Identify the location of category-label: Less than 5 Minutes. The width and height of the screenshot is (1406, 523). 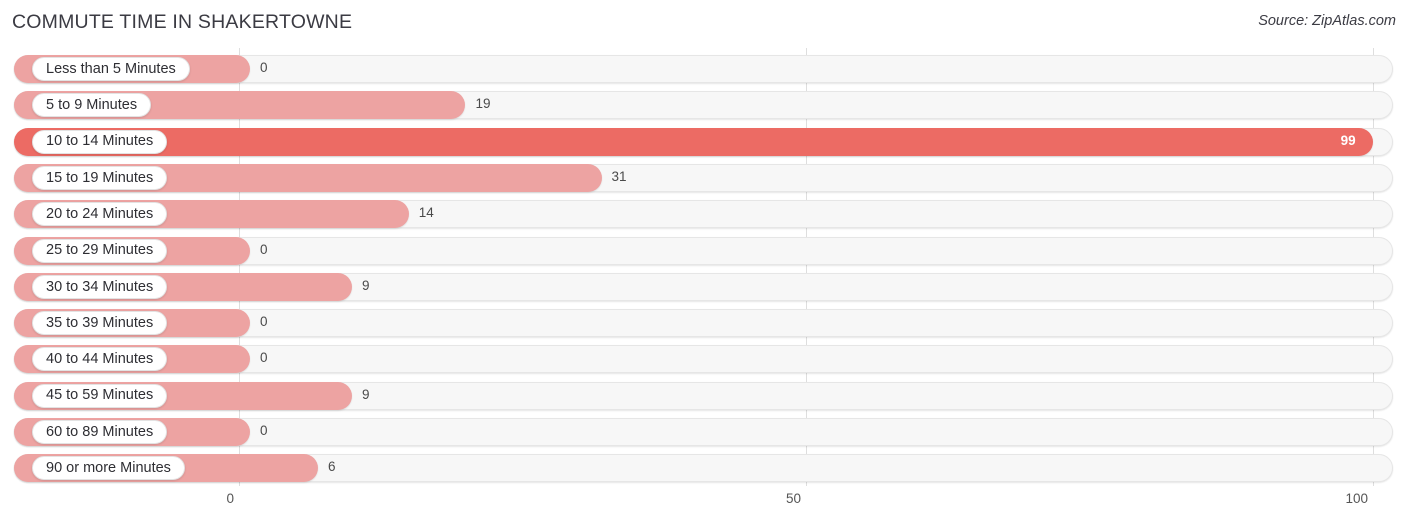
(111, 68).